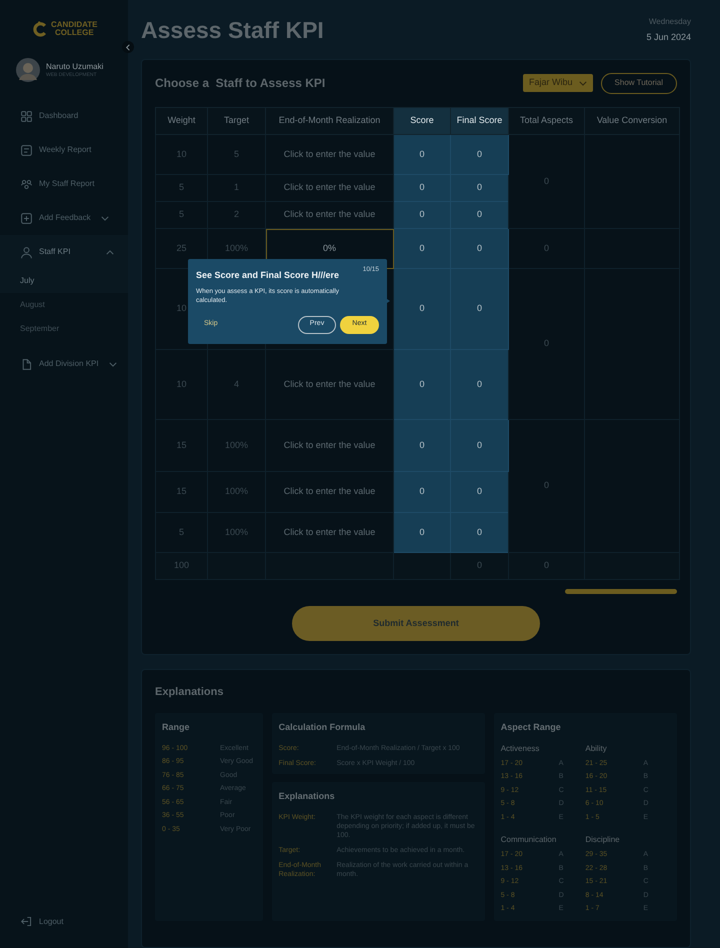  Describe the element at coordinates (75, 67) in the screenshot. I see `user-name: Naruto Uzumaki` at that location.